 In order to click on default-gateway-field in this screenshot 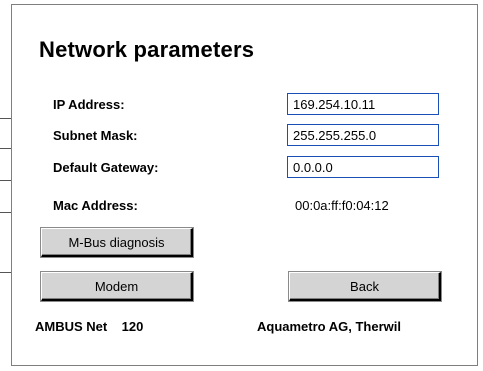, I will do `click(363, 167)`.